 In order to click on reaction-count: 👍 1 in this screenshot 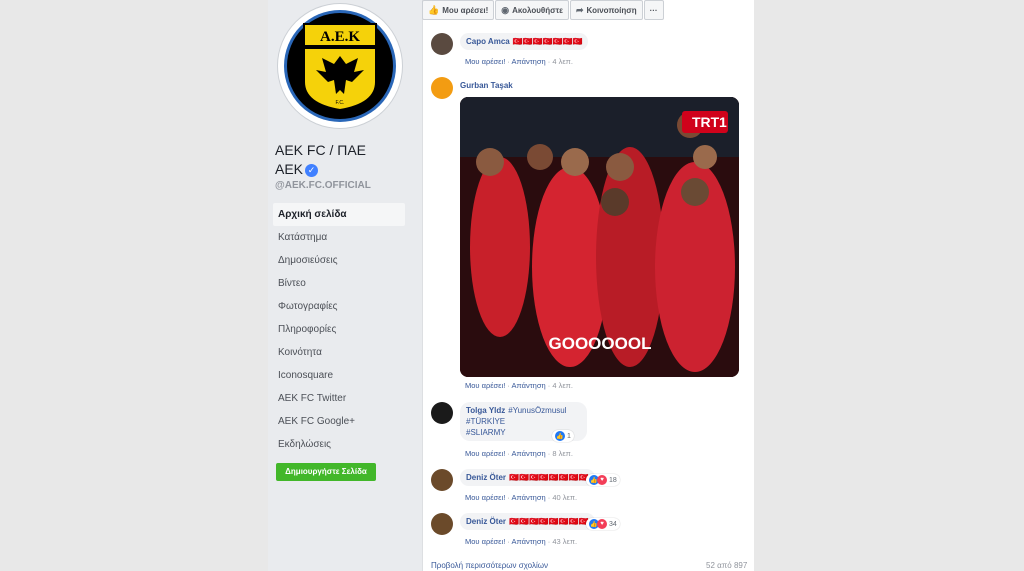, I will do `click(563, 436)`.